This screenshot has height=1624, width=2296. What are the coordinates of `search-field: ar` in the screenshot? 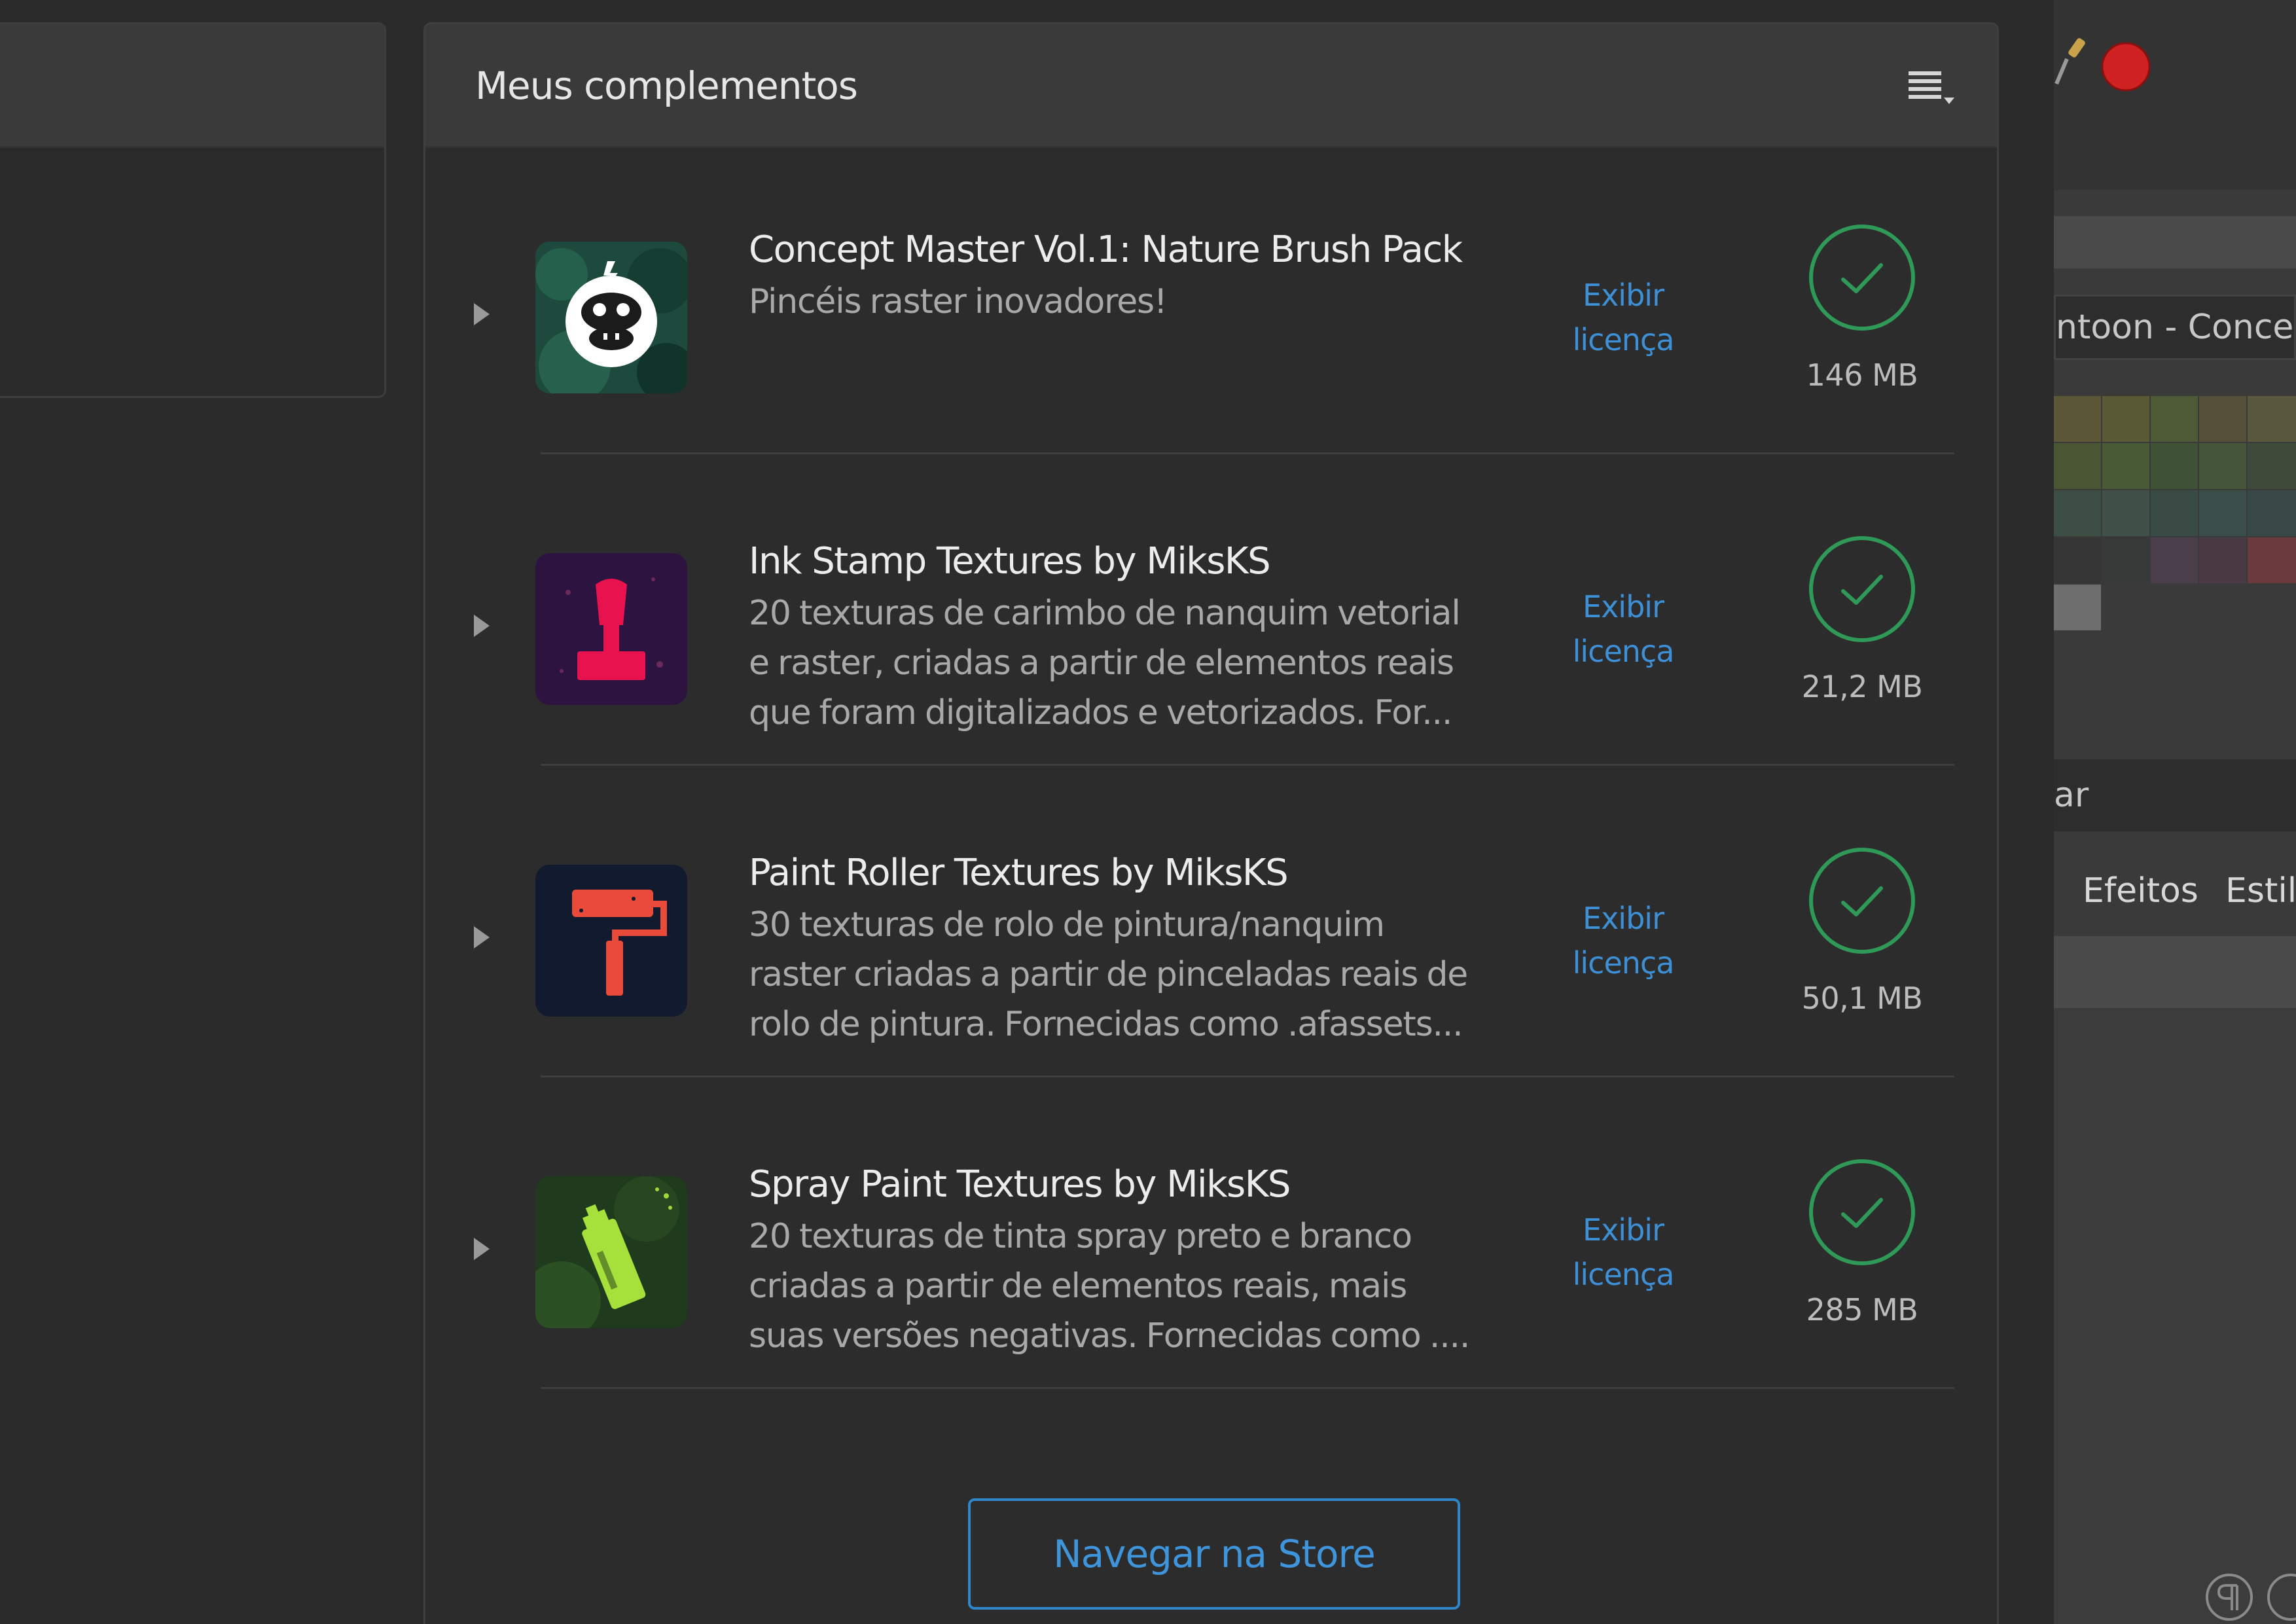 It's located at (2175, 795).